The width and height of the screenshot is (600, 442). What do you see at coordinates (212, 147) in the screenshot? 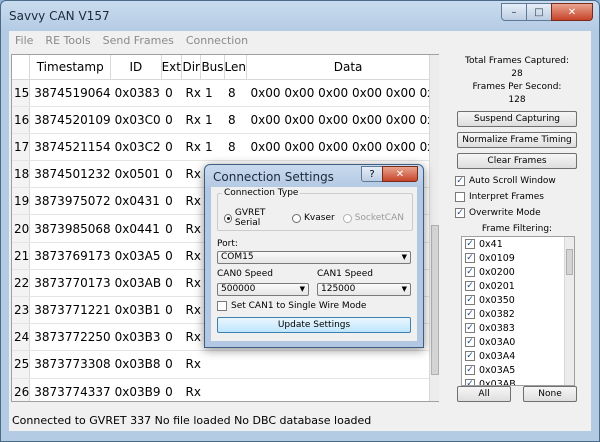
I see `table-cell: 1` at bounding box center [212, 147].